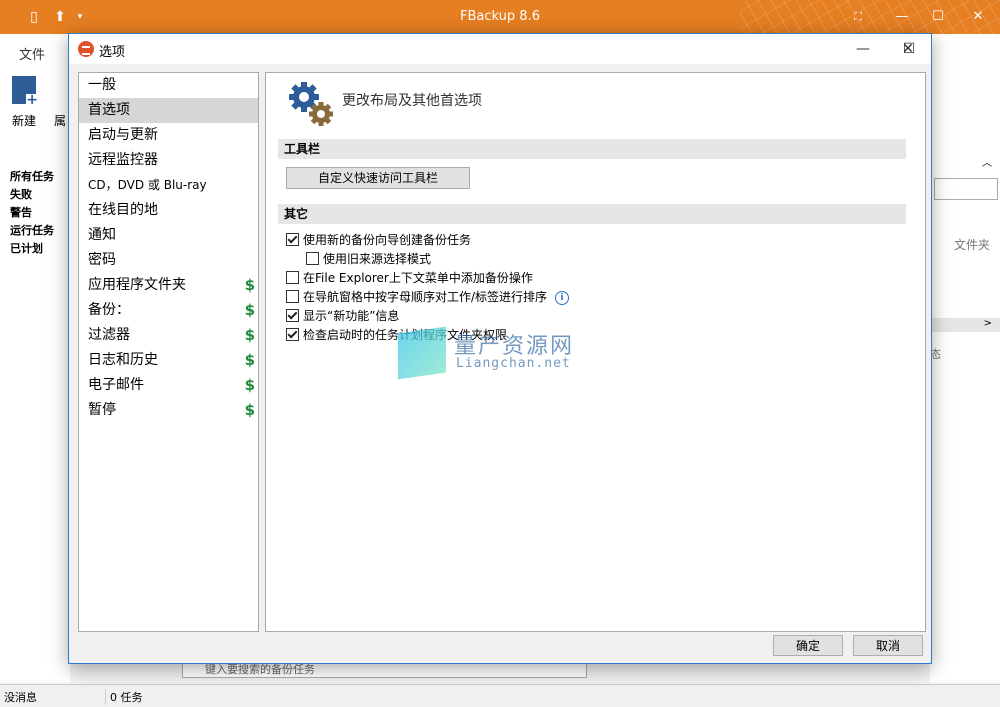 This screenshot has width=1000, height=707. Describe the element at coordinates (102, 410) in the screenshot. I see `nav-item-label: 暂停` at that location.